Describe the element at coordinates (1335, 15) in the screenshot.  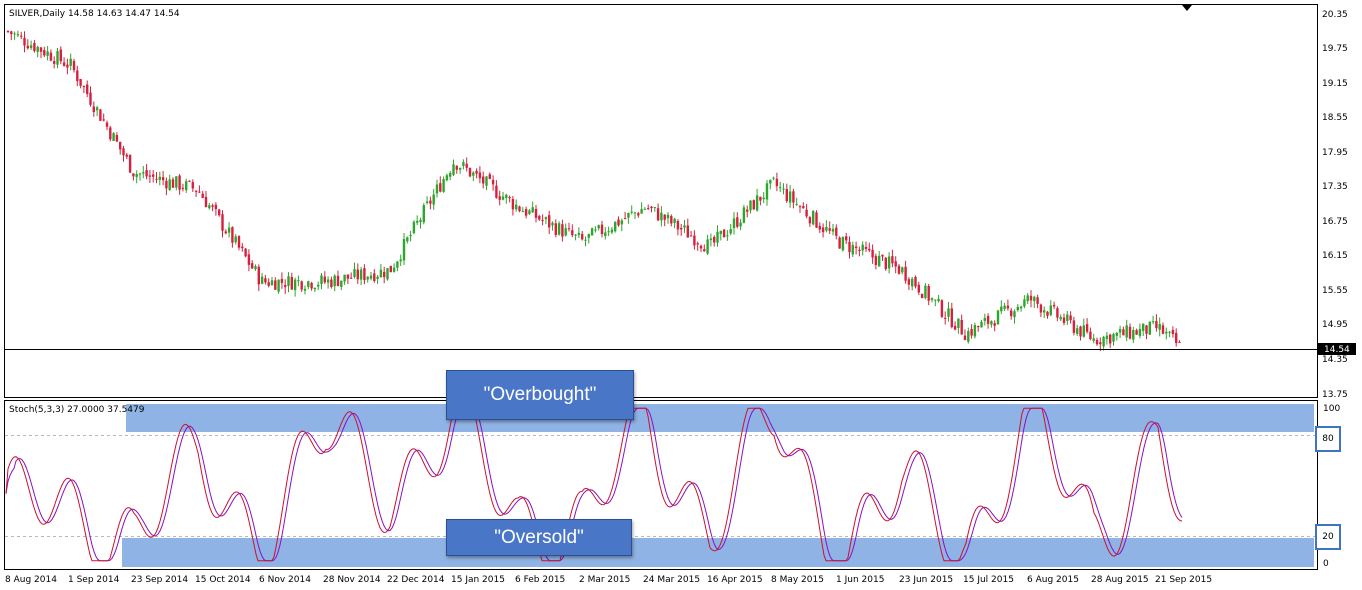
I see `price-tick: 20.35` at that location.